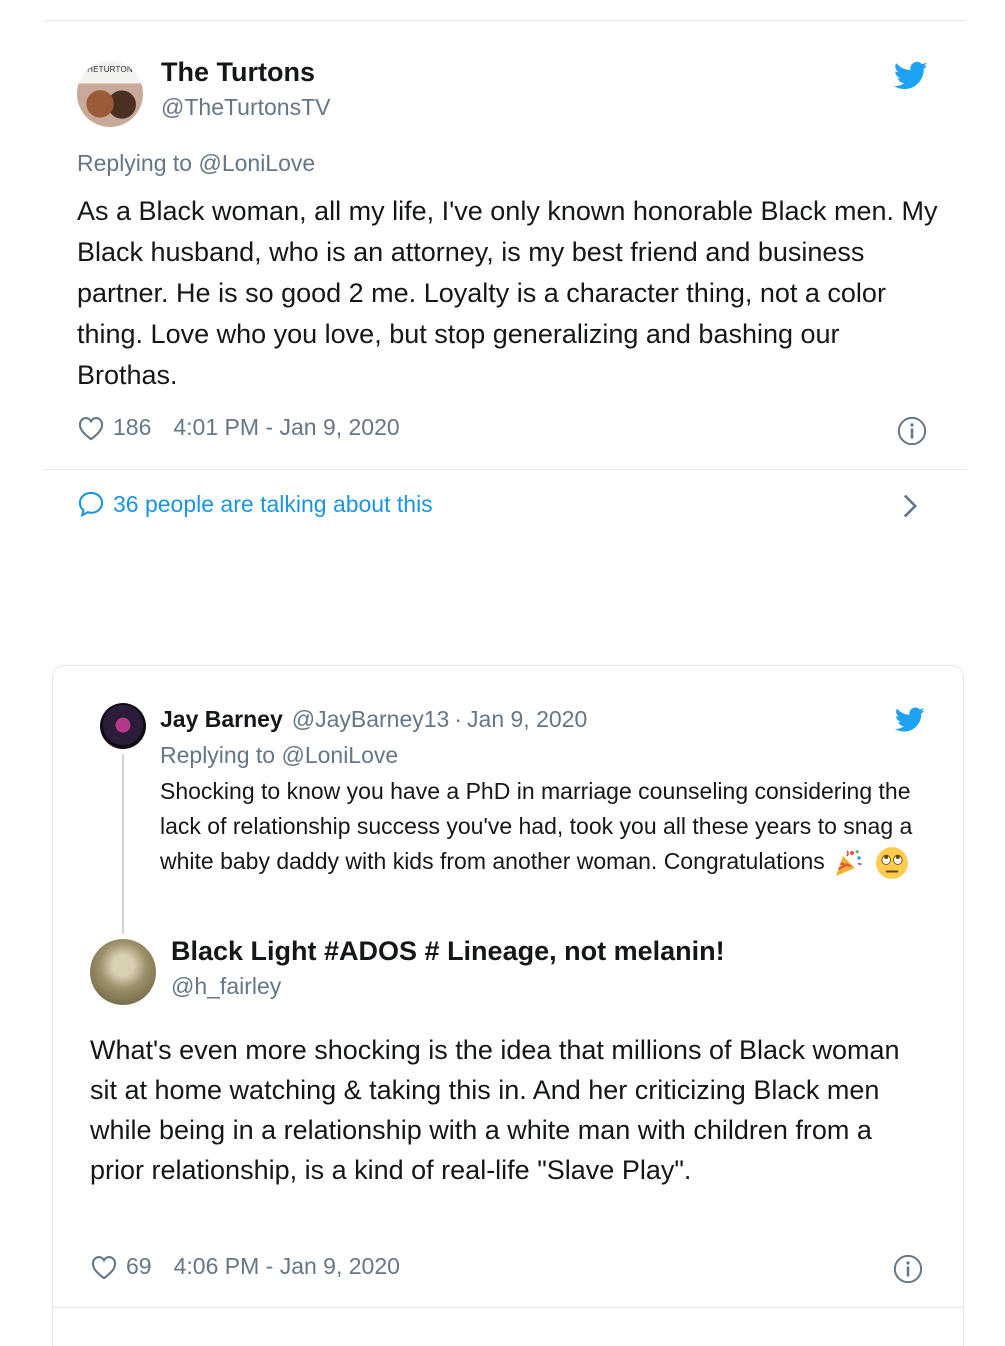 This screenshot has width=1005, height=1346. I want to click on author-handle: @h_fairley, so click(226, 986).